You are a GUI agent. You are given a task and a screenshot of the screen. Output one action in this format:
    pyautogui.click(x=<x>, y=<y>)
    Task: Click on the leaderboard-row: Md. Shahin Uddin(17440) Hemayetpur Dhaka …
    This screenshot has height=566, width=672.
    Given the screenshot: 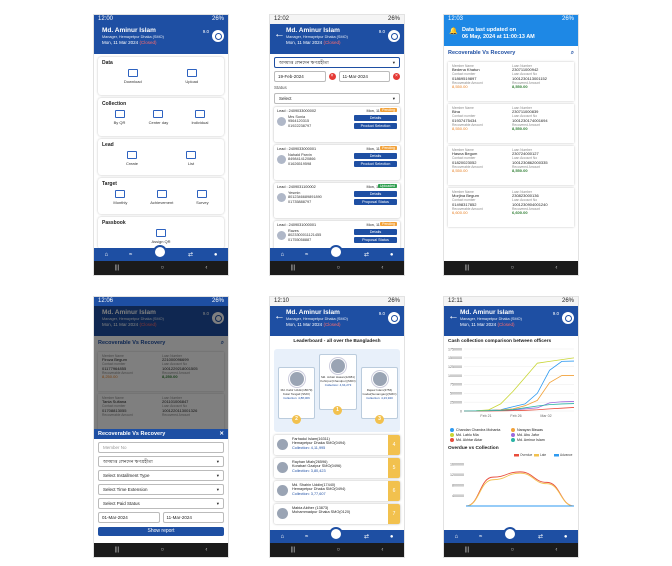 What is the action you would take?
    pyautogui.click(x=337, y=491)
    